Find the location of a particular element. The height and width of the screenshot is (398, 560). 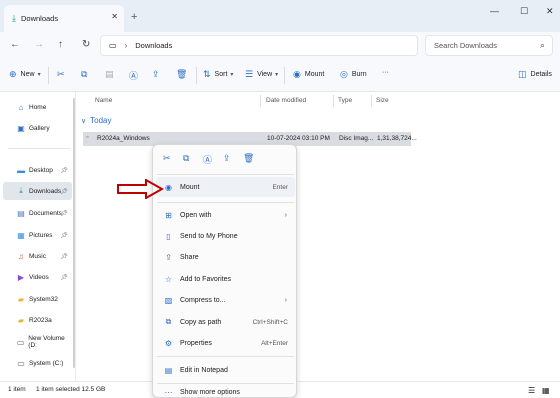

pictures-icon: ▦ is located at coordinates (21, 235).